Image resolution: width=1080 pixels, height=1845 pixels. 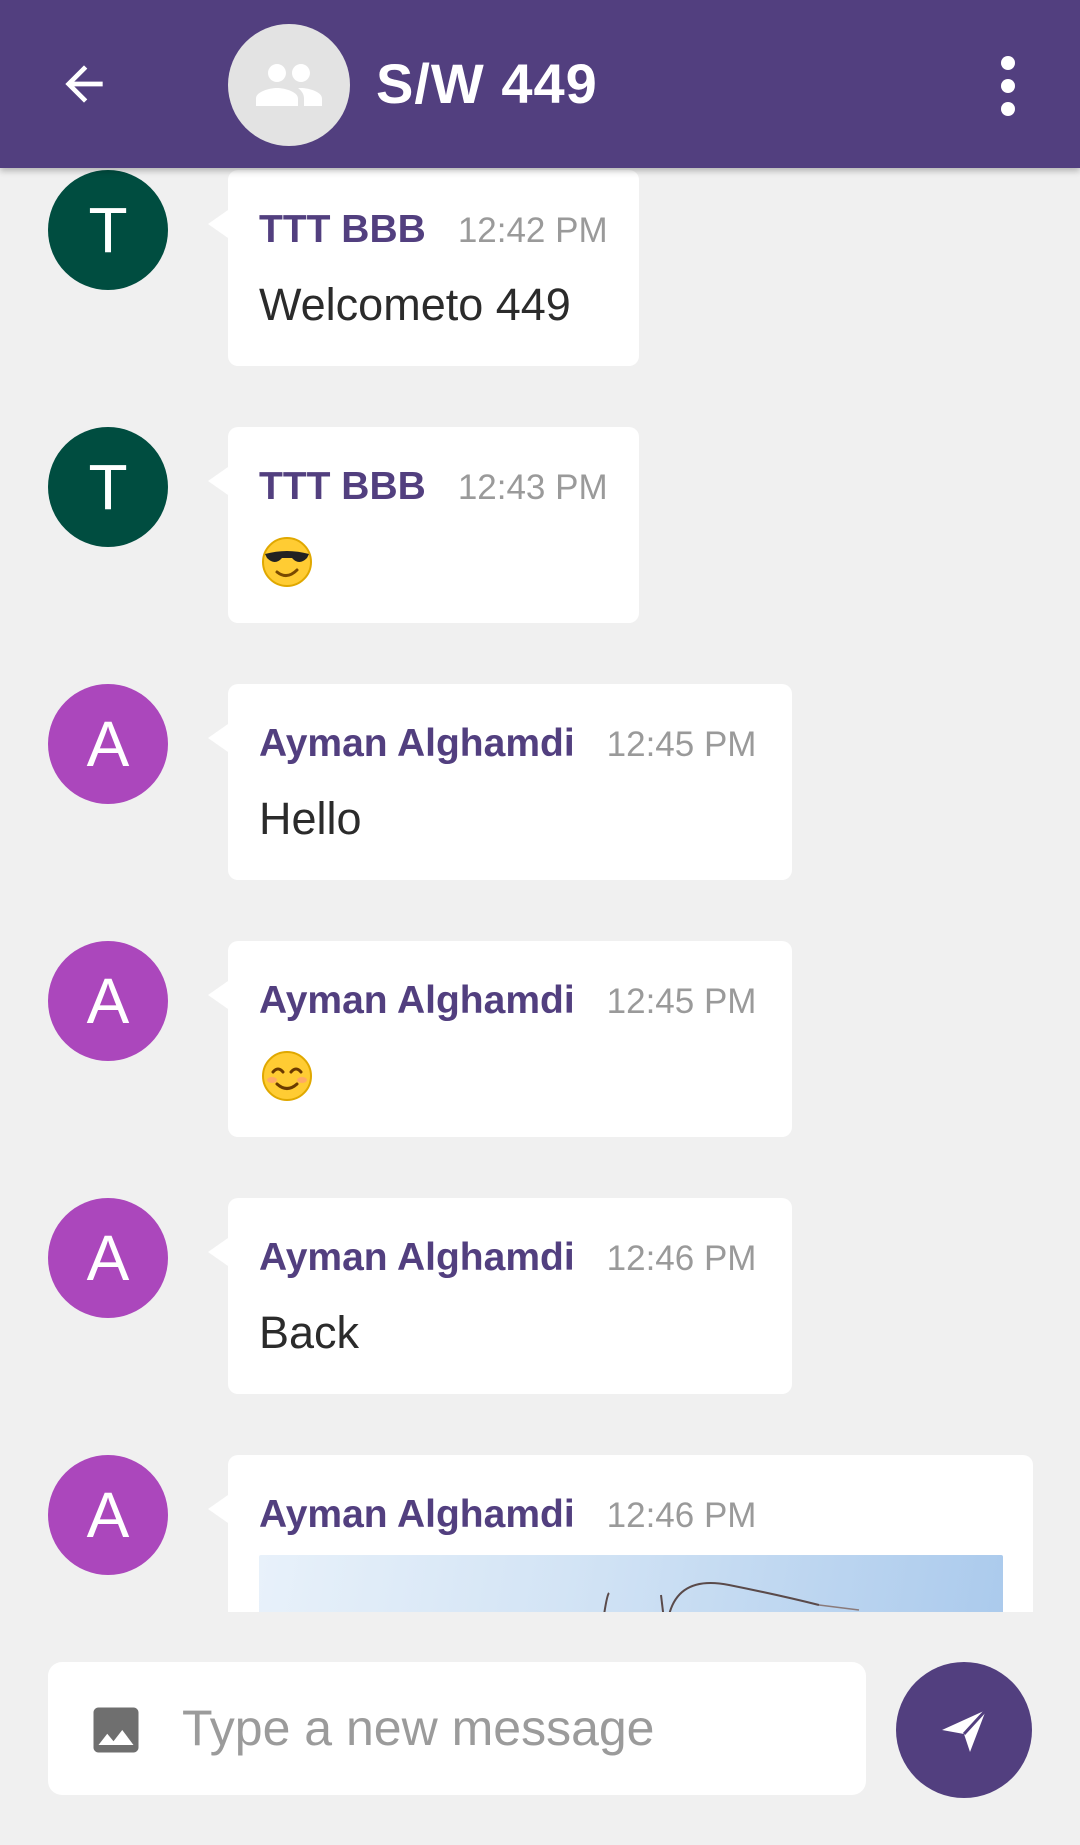 I want to click on message-bubble: Ayman Alghamdi 12:46 PM, so click(x=620, y=1533).